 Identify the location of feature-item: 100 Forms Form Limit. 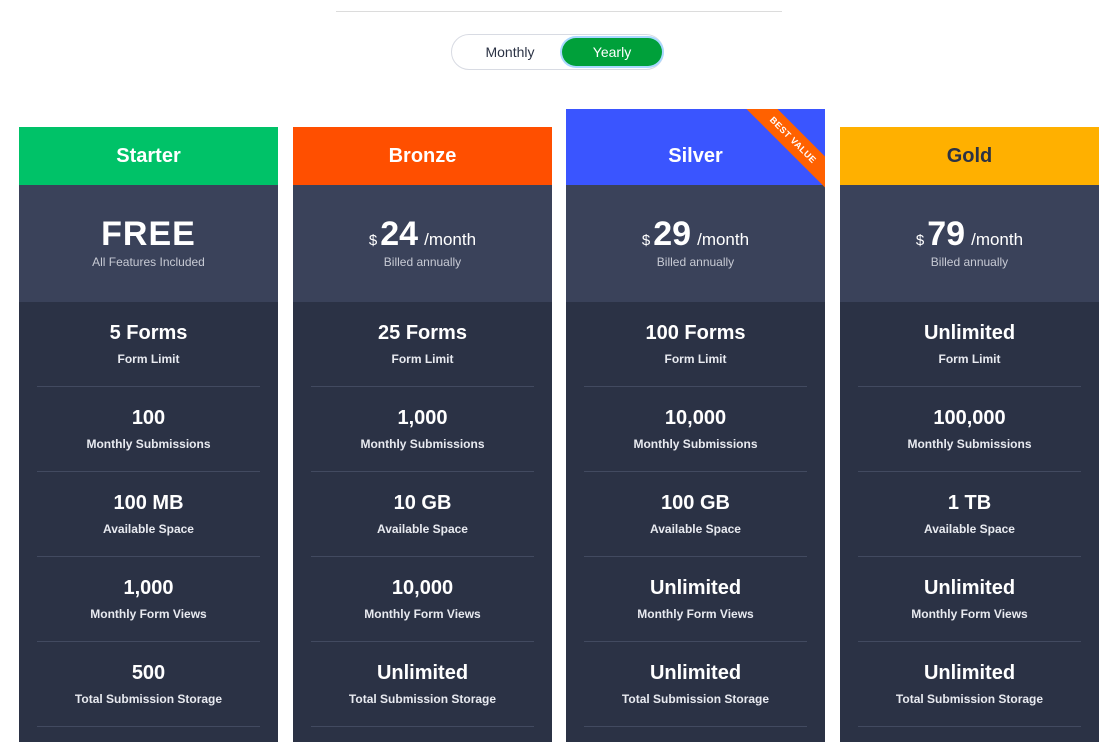
(695, 344).